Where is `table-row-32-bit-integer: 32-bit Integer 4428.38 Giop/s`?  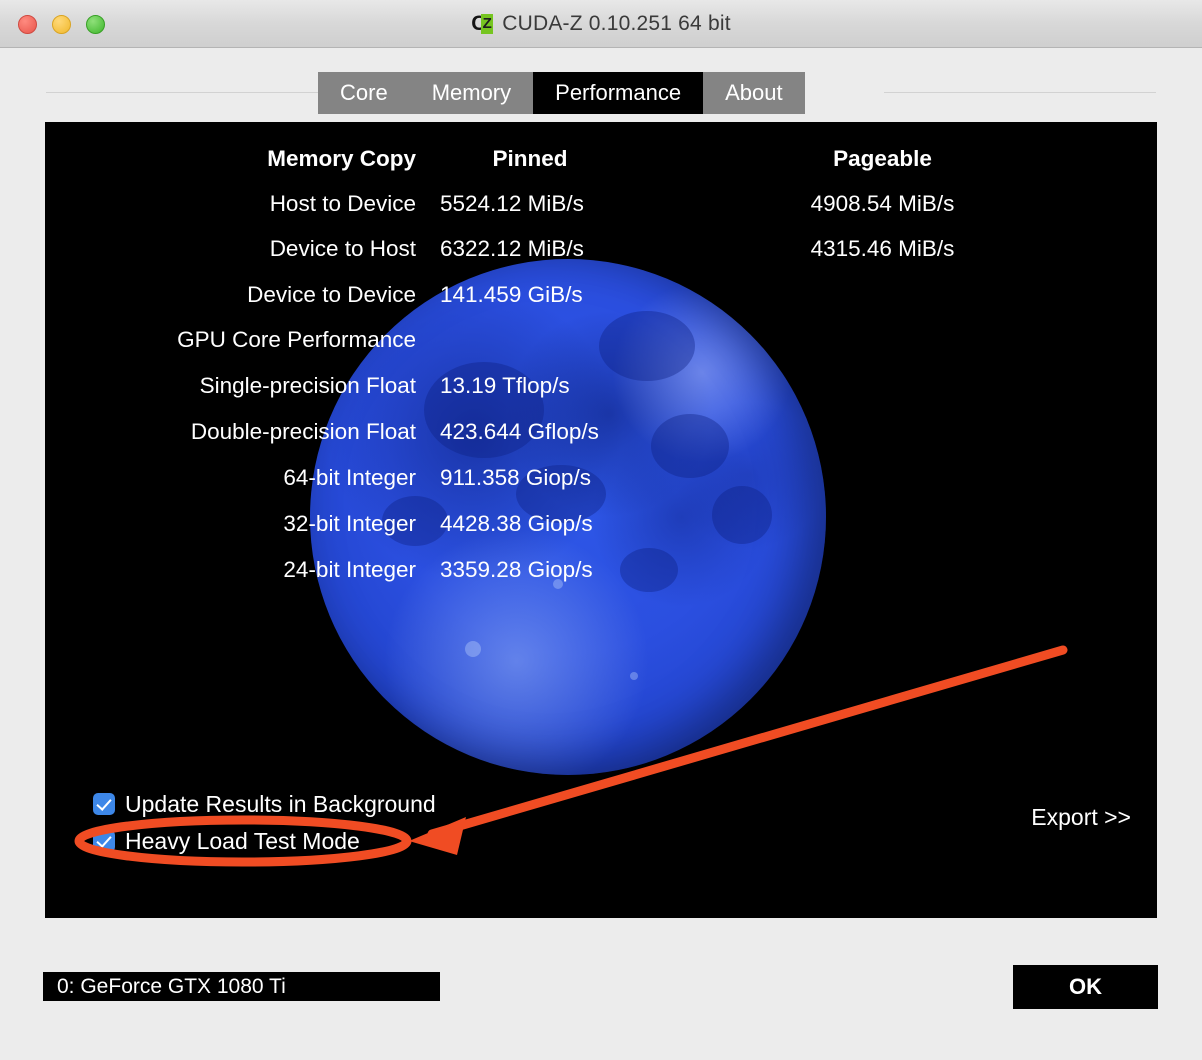
table-row-32-bit-integer: 32-bit Integer 4428.38 Giop/s is located at coordinates (601, 524).